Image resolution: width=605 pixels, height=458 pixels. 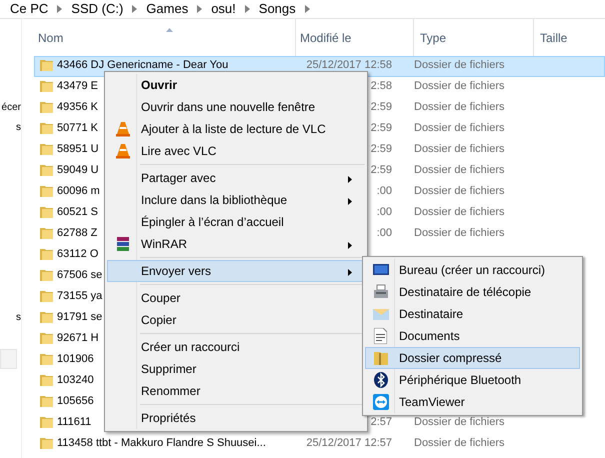 What do you see at coordinates (78, 191) in the screenshot?
I see `file-name: 60096 m` at bounding box center [78, 191].